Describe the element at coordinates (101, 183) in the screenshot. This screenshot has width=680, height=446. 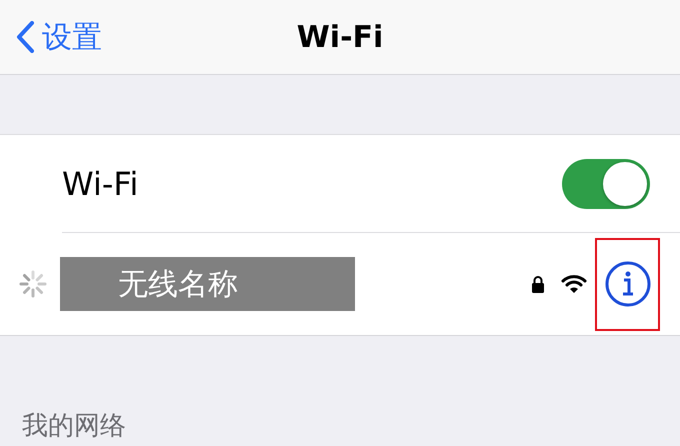
I see `wifi-label: Wi-Fi` at that location.